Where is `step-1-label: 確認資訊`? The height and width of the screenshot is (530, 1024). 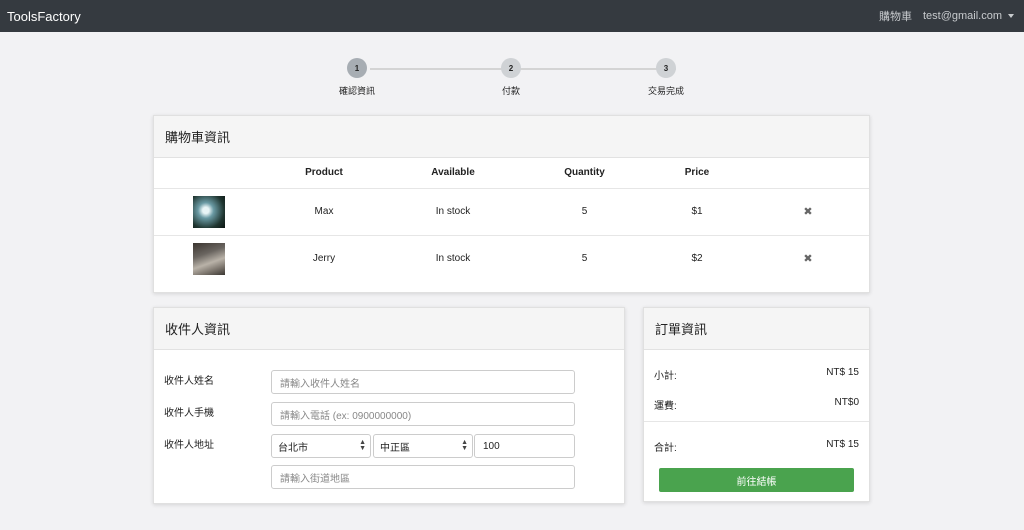
step-1-label: 確認資訊 is located at coordinates (356, 91).